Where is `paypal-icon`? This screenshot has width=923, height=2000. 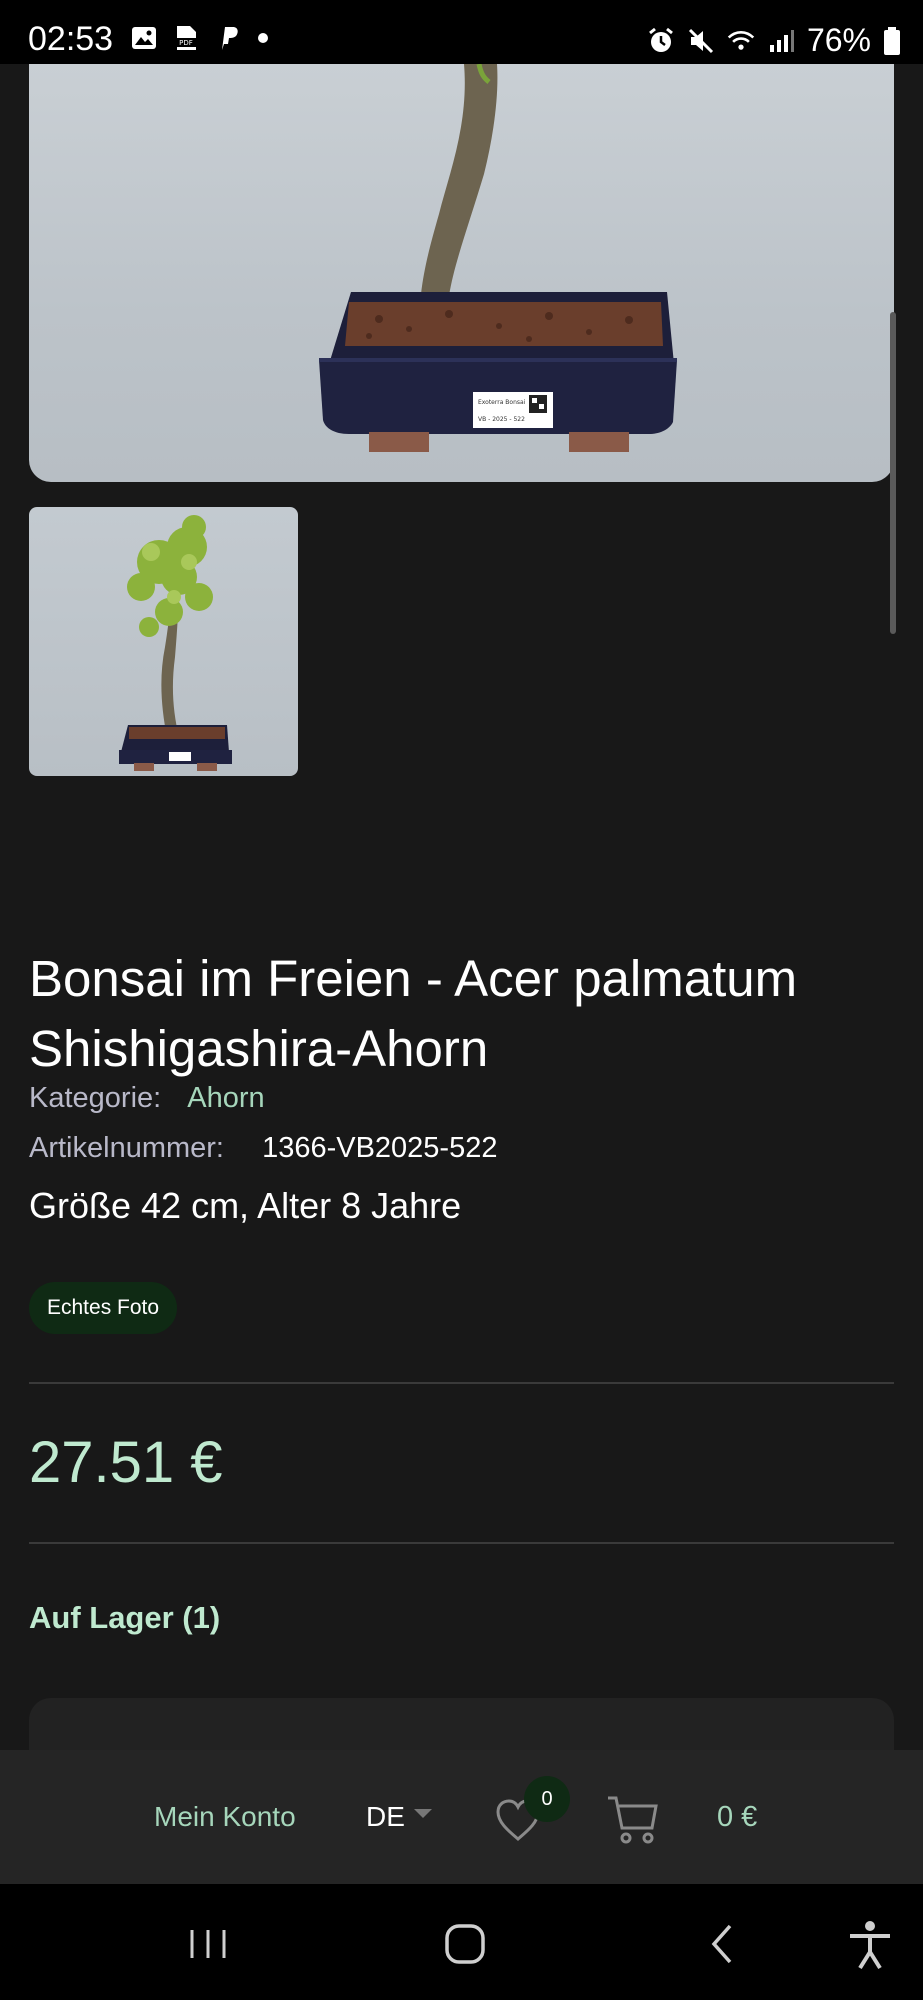 paypal-icon is located at coordinates (230, 38).